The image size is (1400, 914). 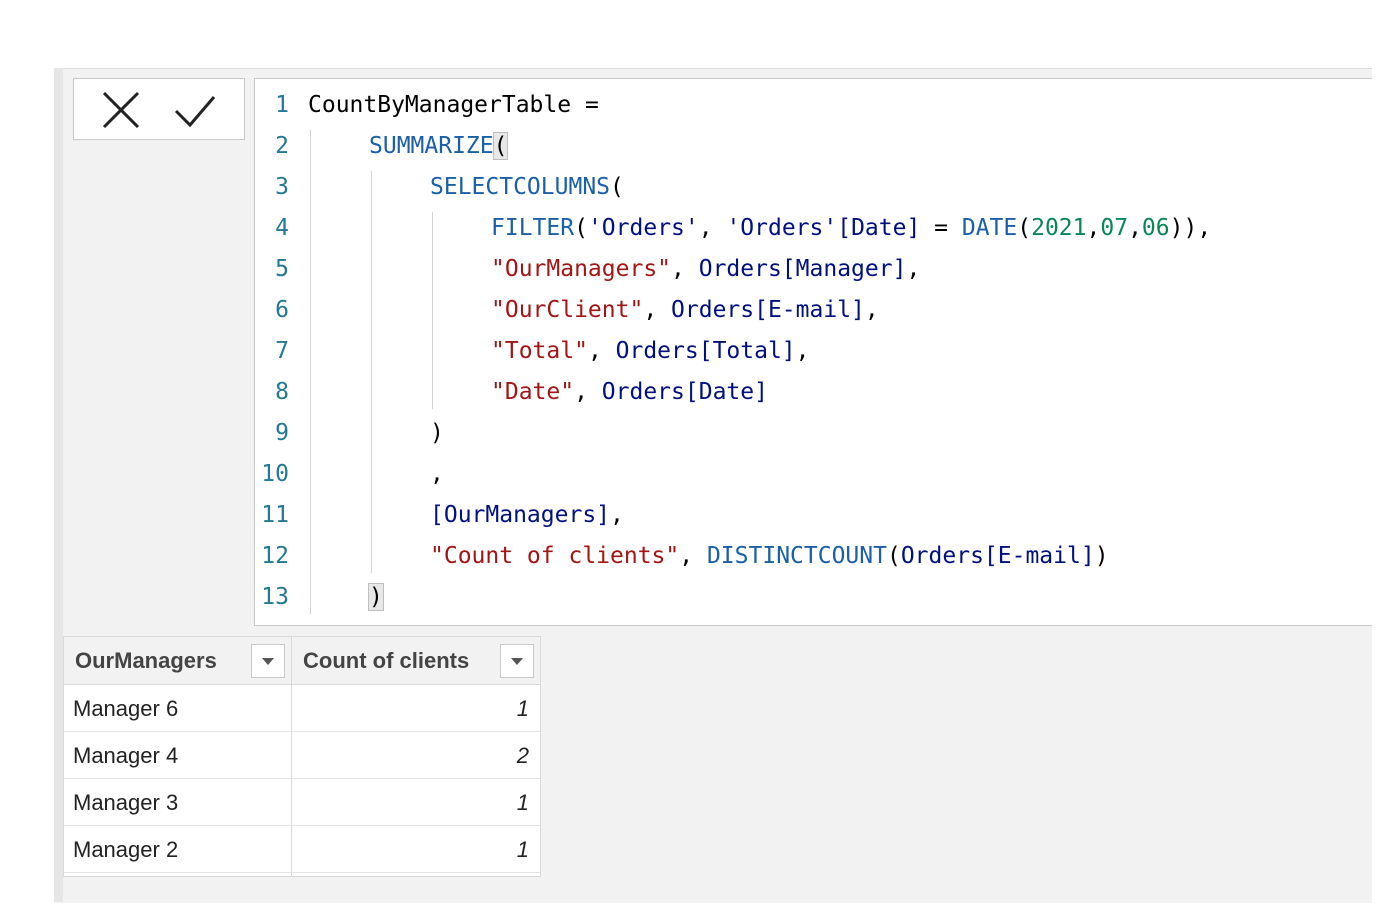 I want to click on code-text: SELECTCOLUMNS(, so click(x=527, y=187).